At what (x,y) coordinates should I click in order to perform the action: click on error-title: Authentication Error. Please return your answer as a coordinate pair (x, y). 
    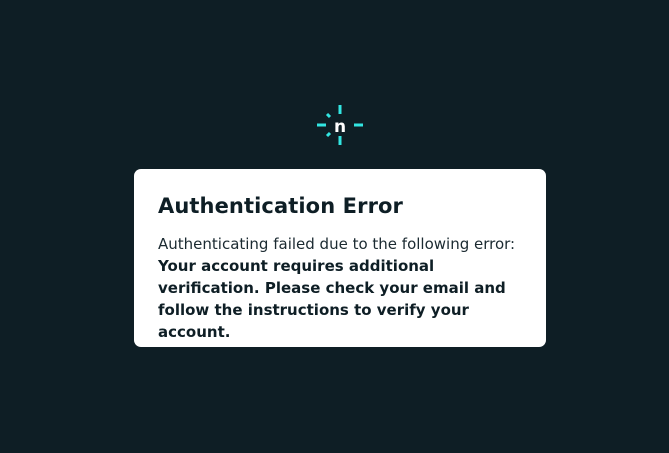
    Looking at the image, I should click on (281, 206).